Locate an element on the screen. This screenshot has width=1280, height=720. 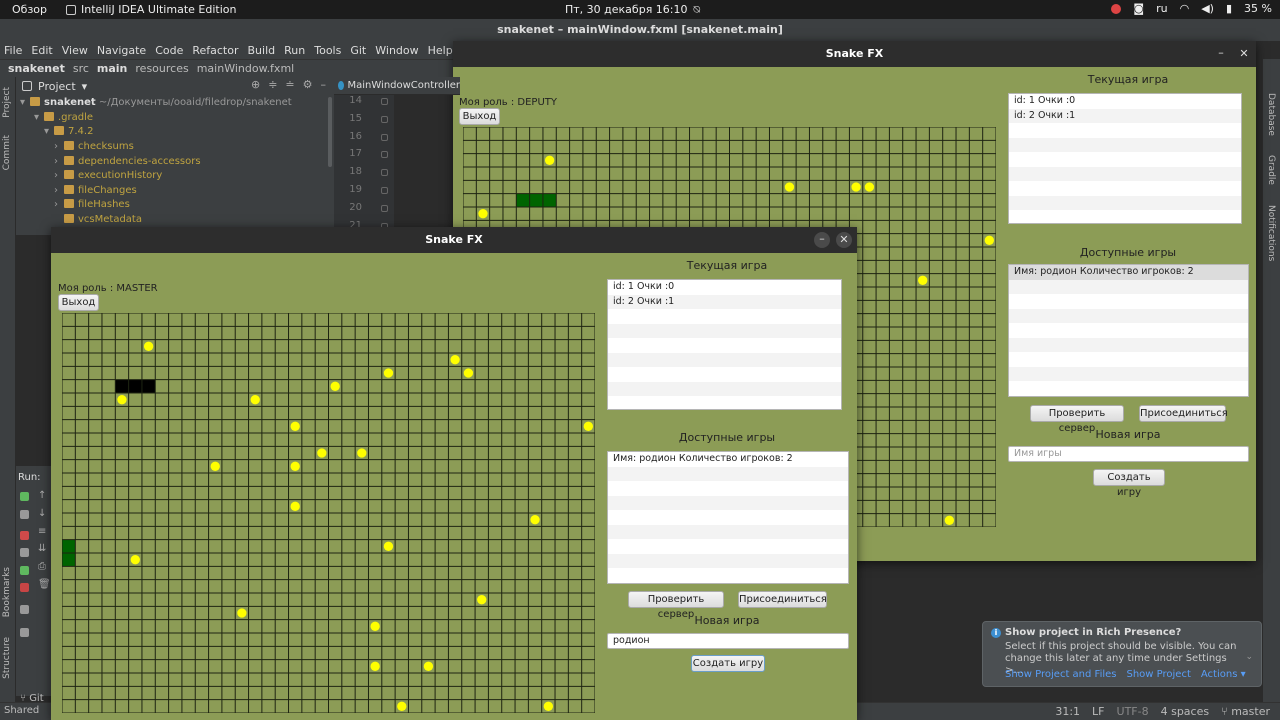
app-menu: IntelliJ IDEA Ultimate Edition is located at coordinates (151, 9).